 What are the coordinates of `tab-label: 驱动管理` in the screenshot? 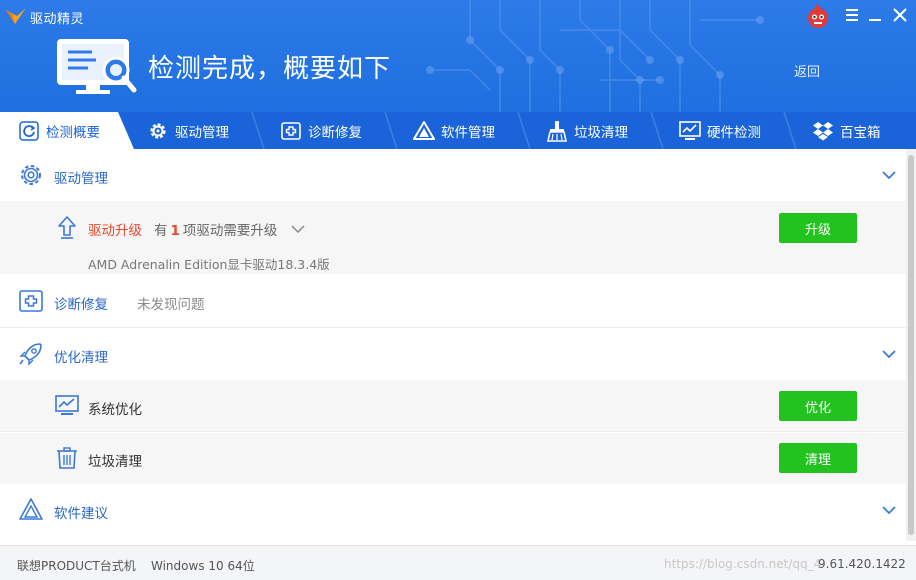 It's located at (202, 132).